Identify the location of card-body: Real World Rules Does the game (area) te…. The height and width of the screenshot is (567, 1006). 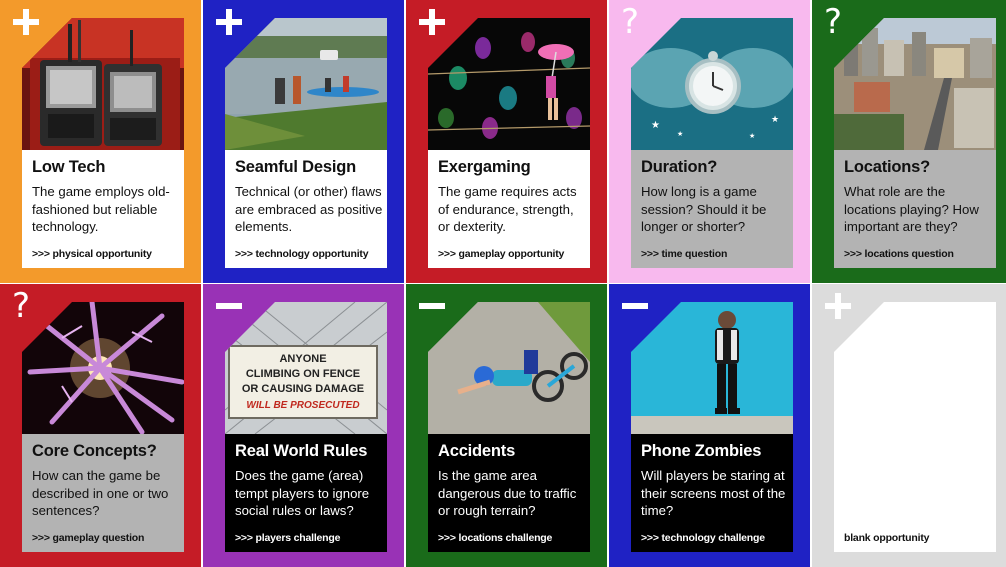
(306, 493).